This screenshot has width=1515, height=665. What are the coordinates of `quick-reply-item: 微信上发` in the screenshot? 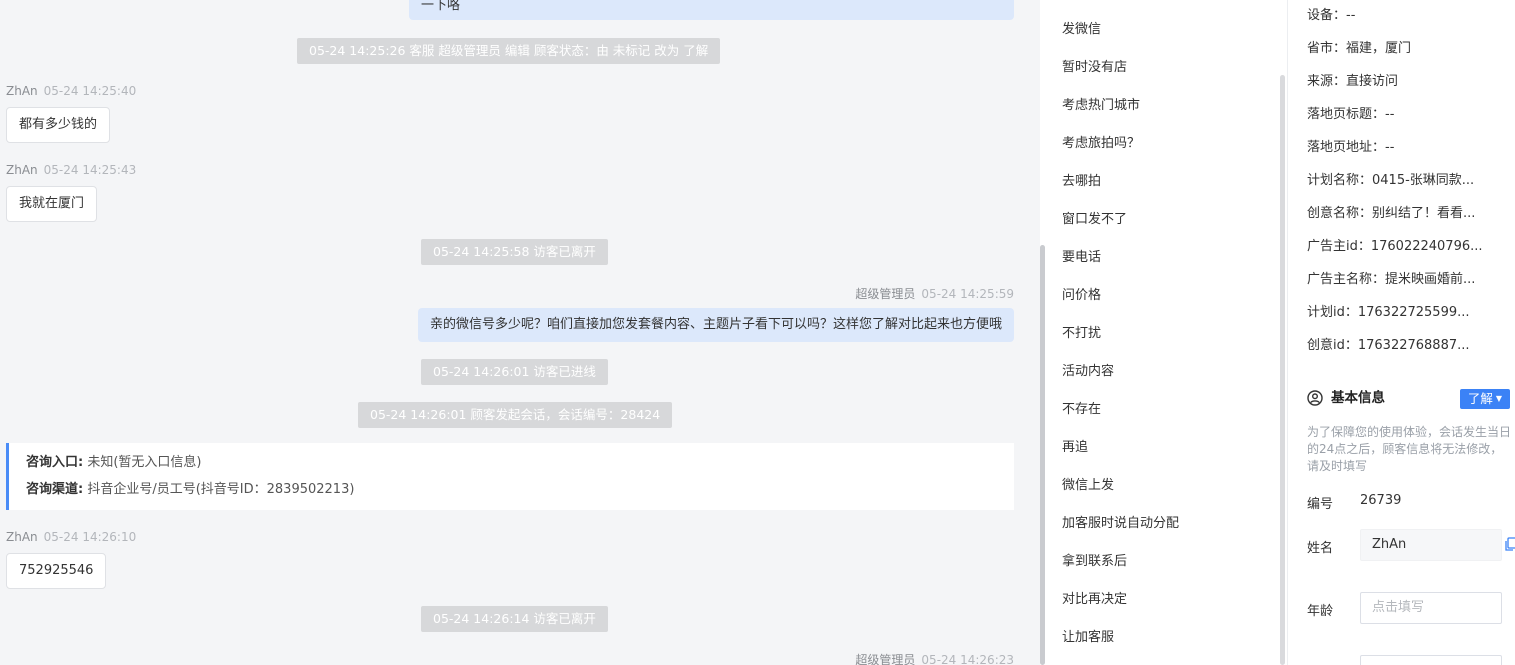 It's located at (1088, 486).